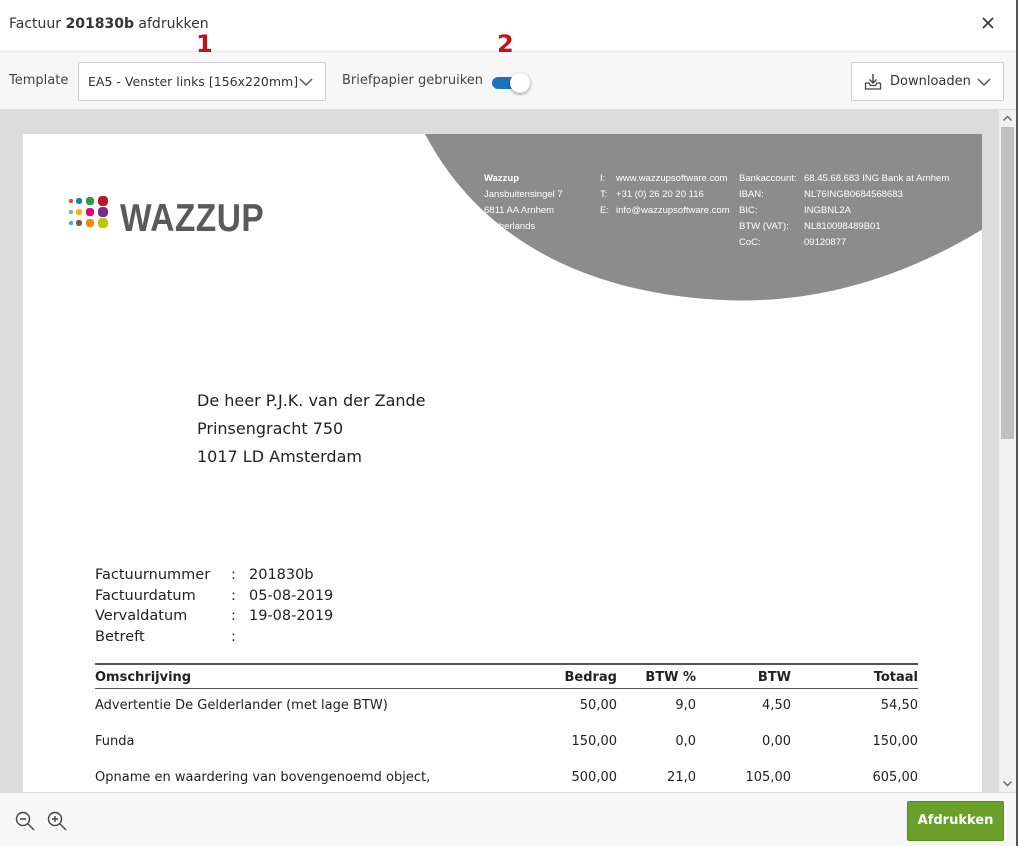  What do you see at coordinates (25, 821) in the screenshot?
I see `zoom-out-icon` at bounding box center [25, 821].